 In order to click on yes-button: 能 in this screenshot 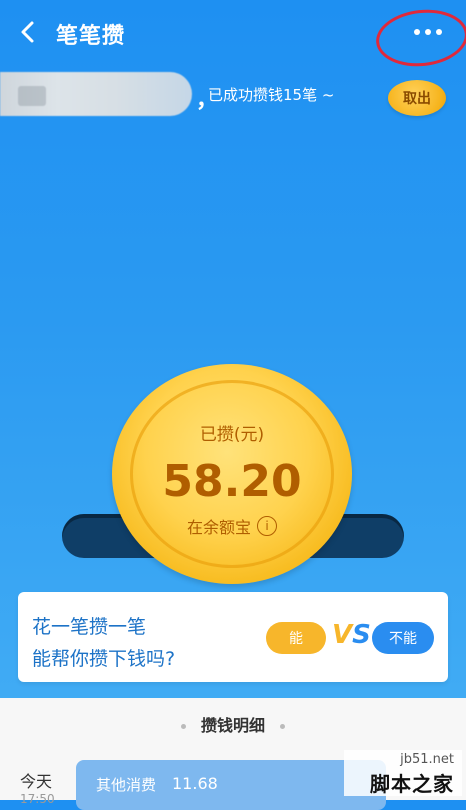, I will do `click(296, 638)`.